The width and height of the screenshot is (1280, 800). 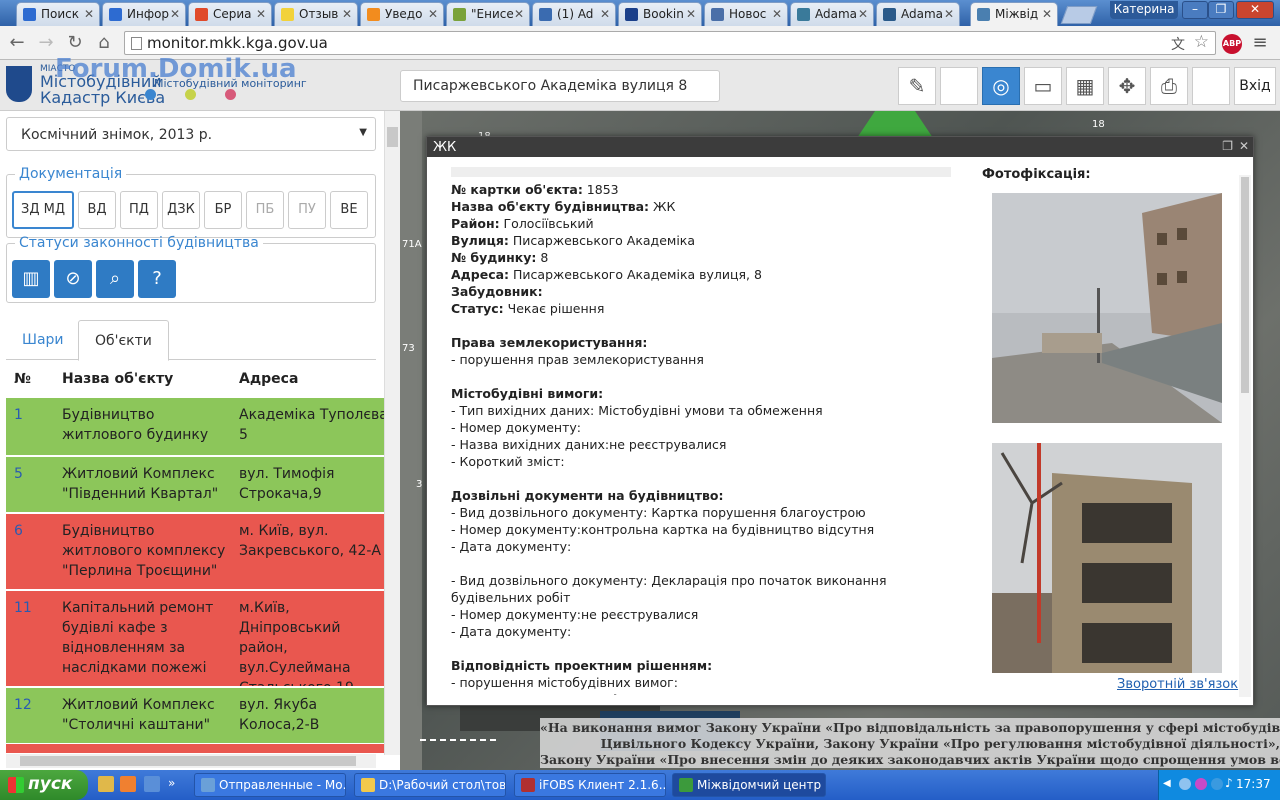 I want to click on tab-layers: Шари, so click(x=43, y=340).